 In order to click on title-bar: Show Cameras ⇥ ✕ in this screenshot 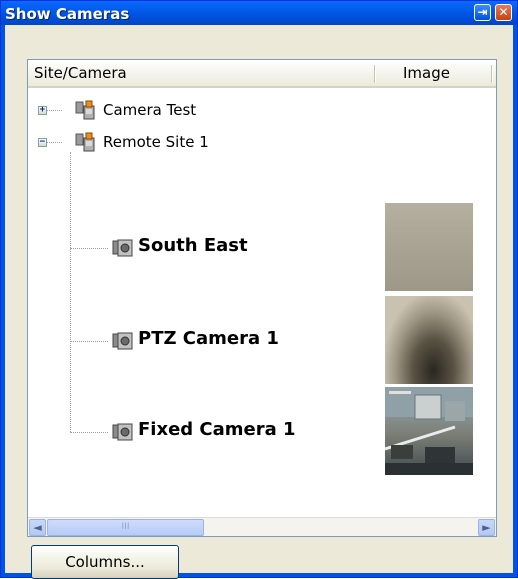, I will do `click(259, 13)`.